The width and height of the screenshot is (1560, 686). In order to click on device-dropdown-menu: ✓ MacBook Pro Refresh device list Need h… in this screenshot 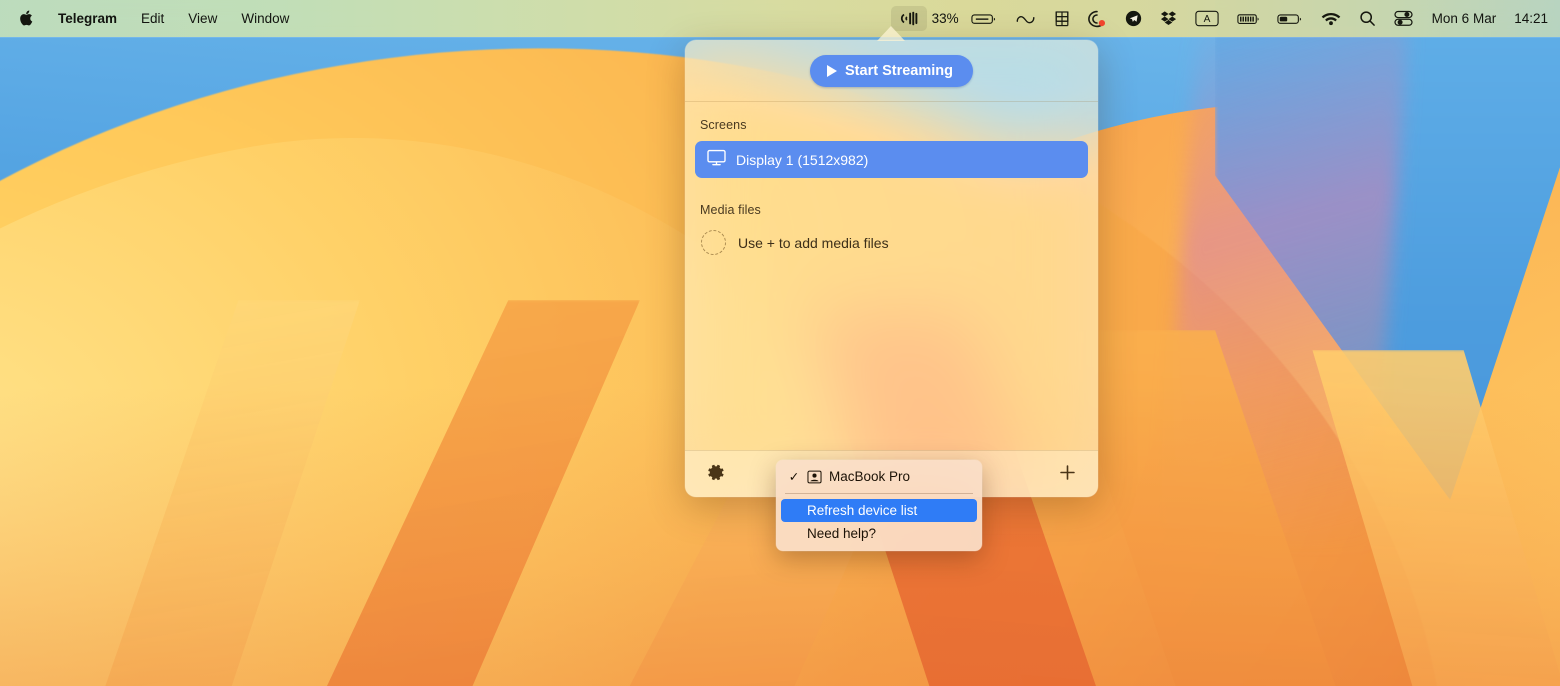, I will do `click(879, 505)`.